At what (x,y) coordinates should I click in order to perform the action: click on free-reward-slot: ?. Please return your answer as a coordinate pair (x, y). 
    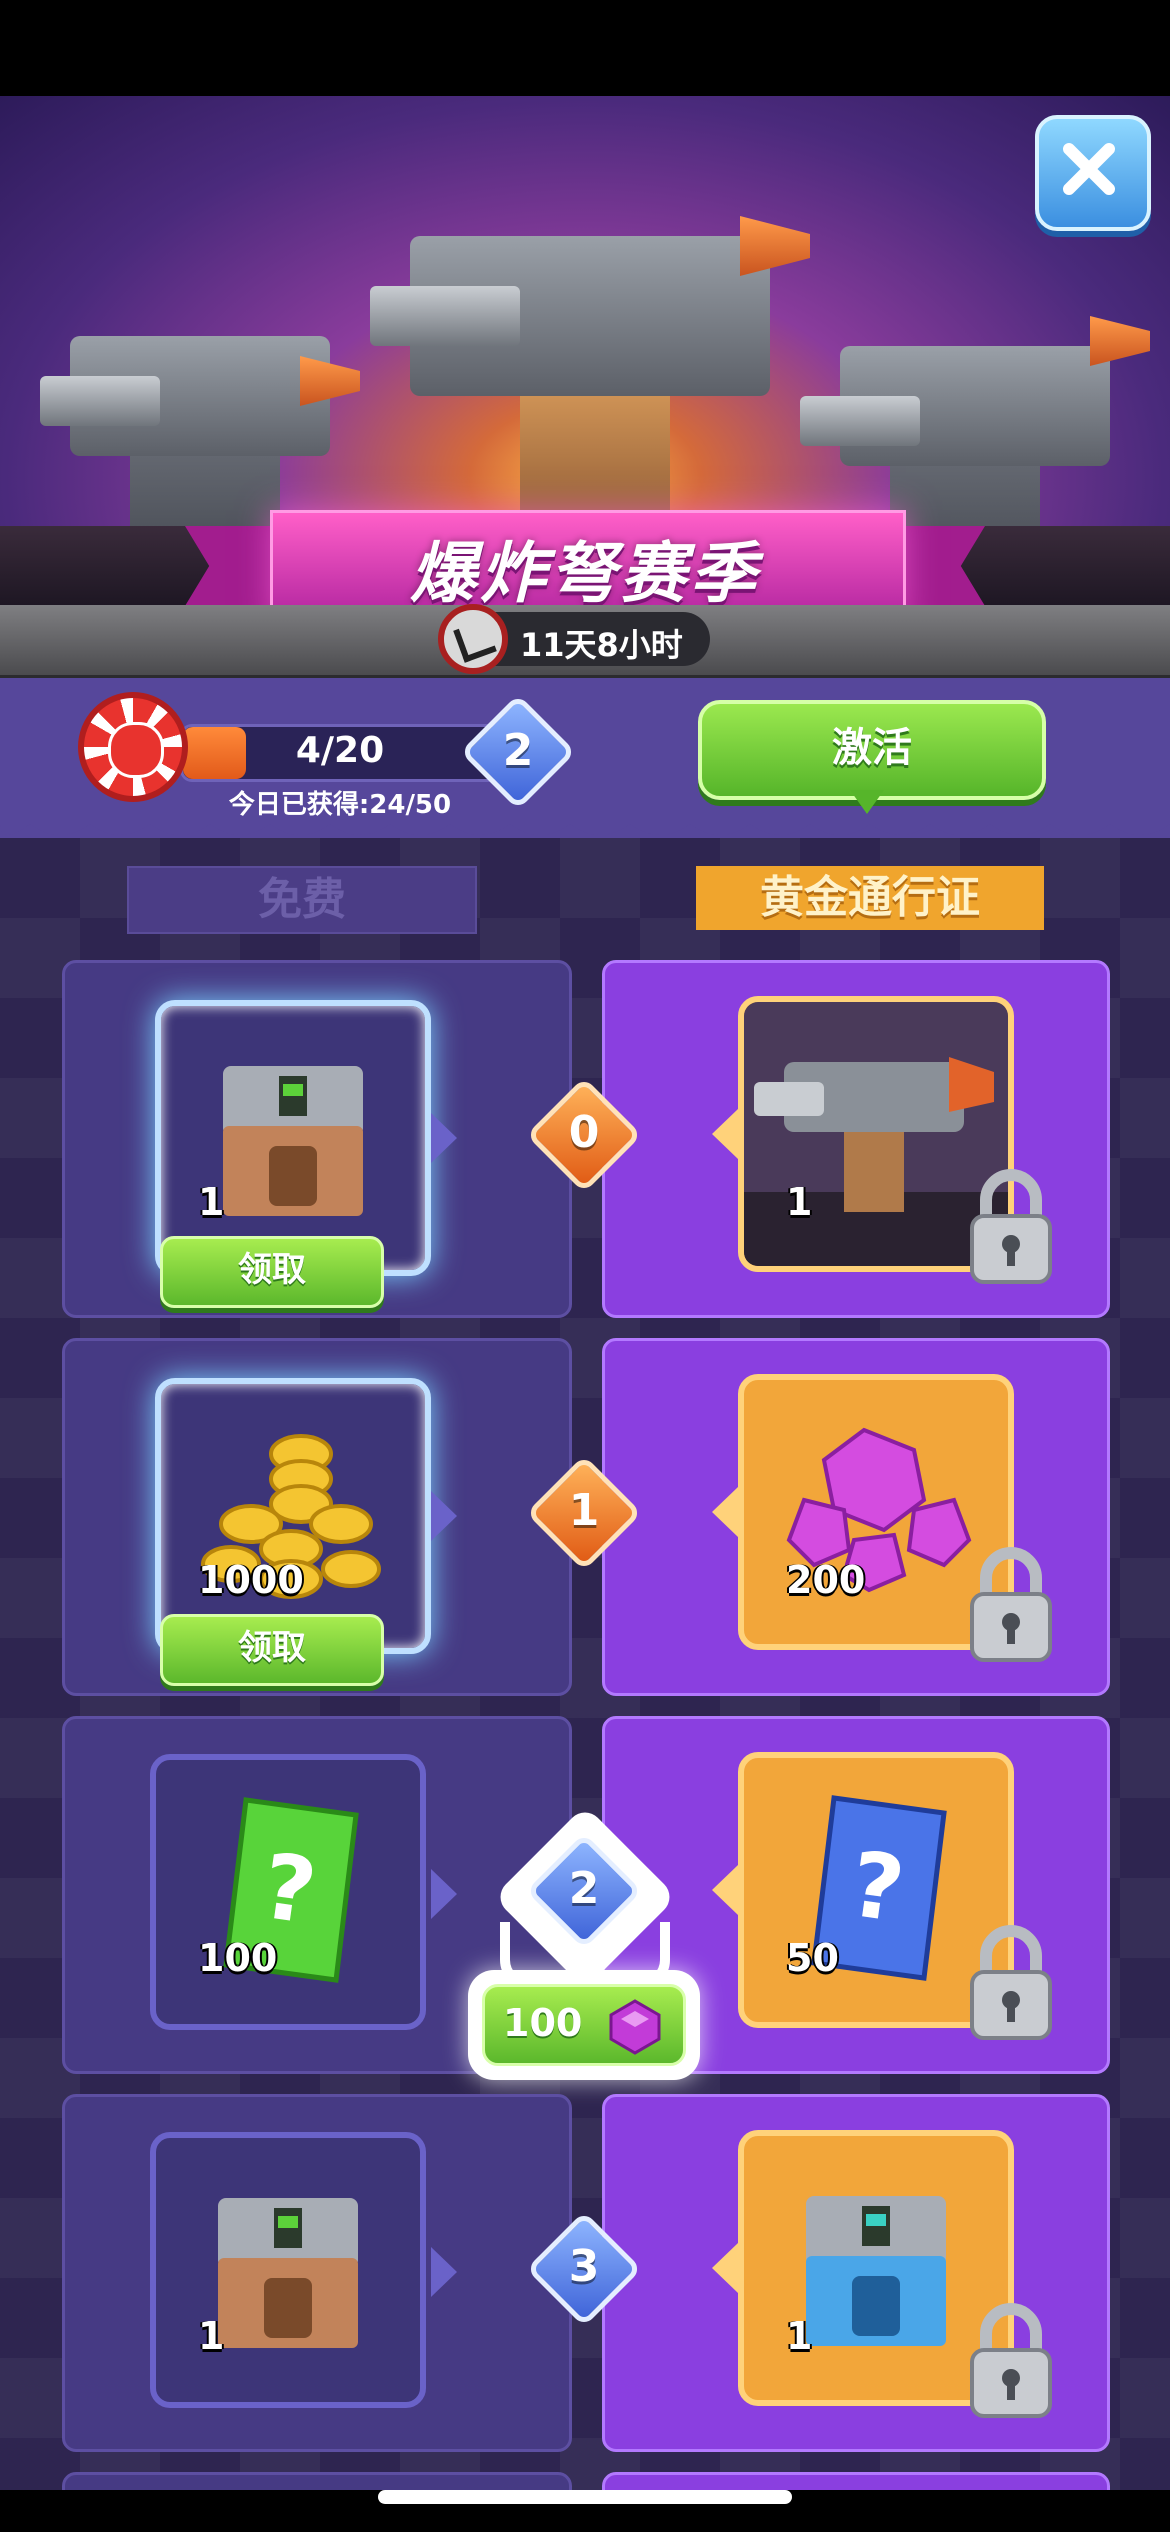
    Looking at the image, I should click on (288, 1892).